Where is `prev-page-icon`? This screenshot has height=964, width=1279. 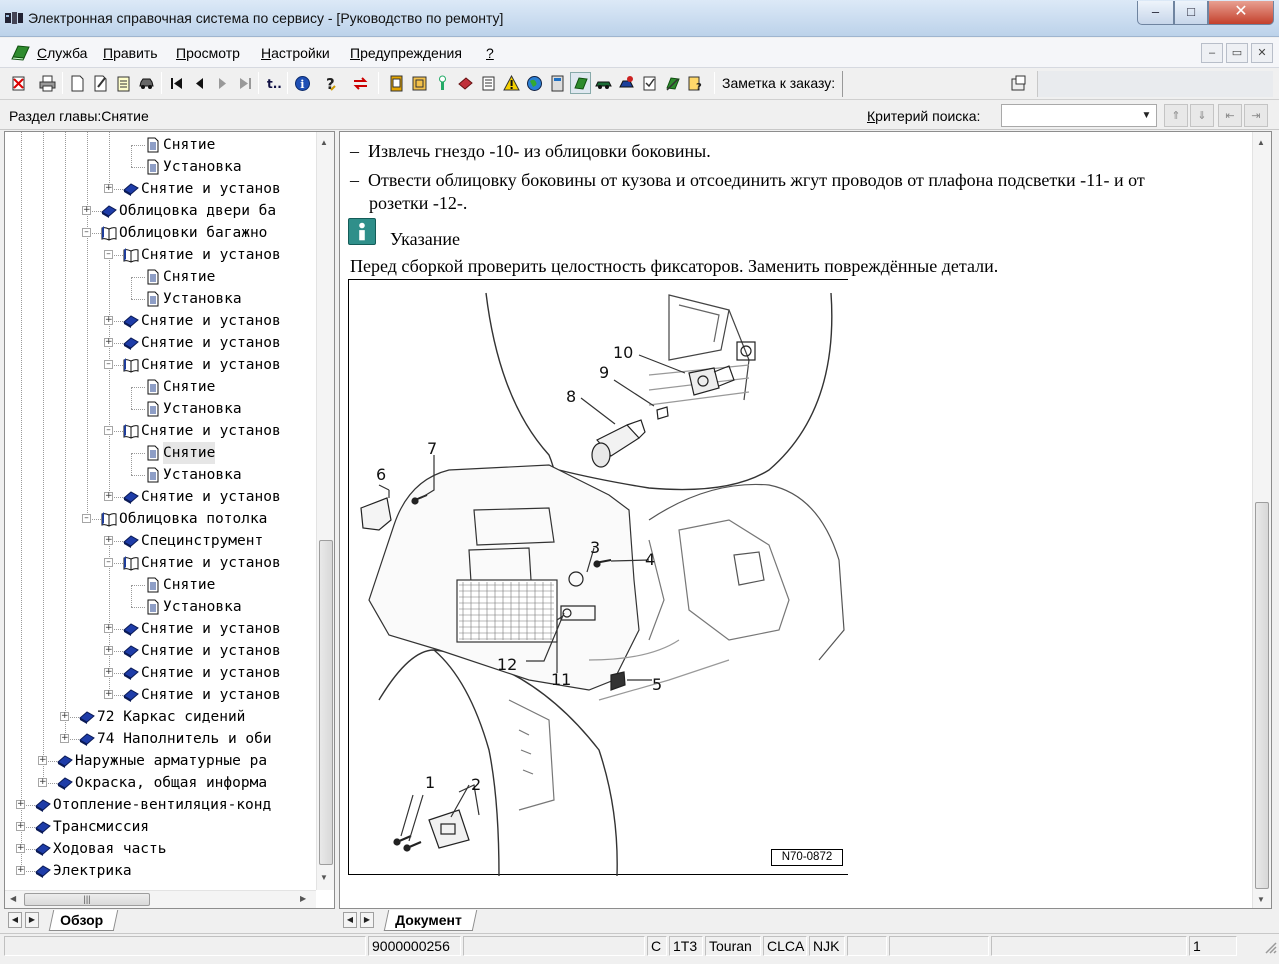
prev-page-icon is located at coordinates (199, 83).